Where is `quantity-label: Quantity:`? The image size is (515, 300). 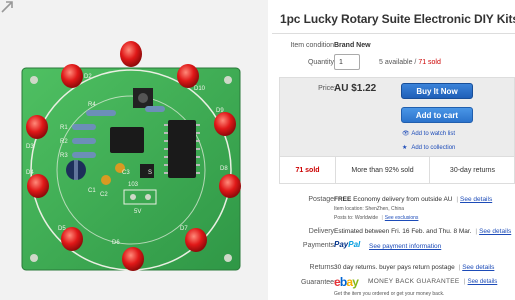 quantity-label: Quantity: is located at coordinates (321, 62).